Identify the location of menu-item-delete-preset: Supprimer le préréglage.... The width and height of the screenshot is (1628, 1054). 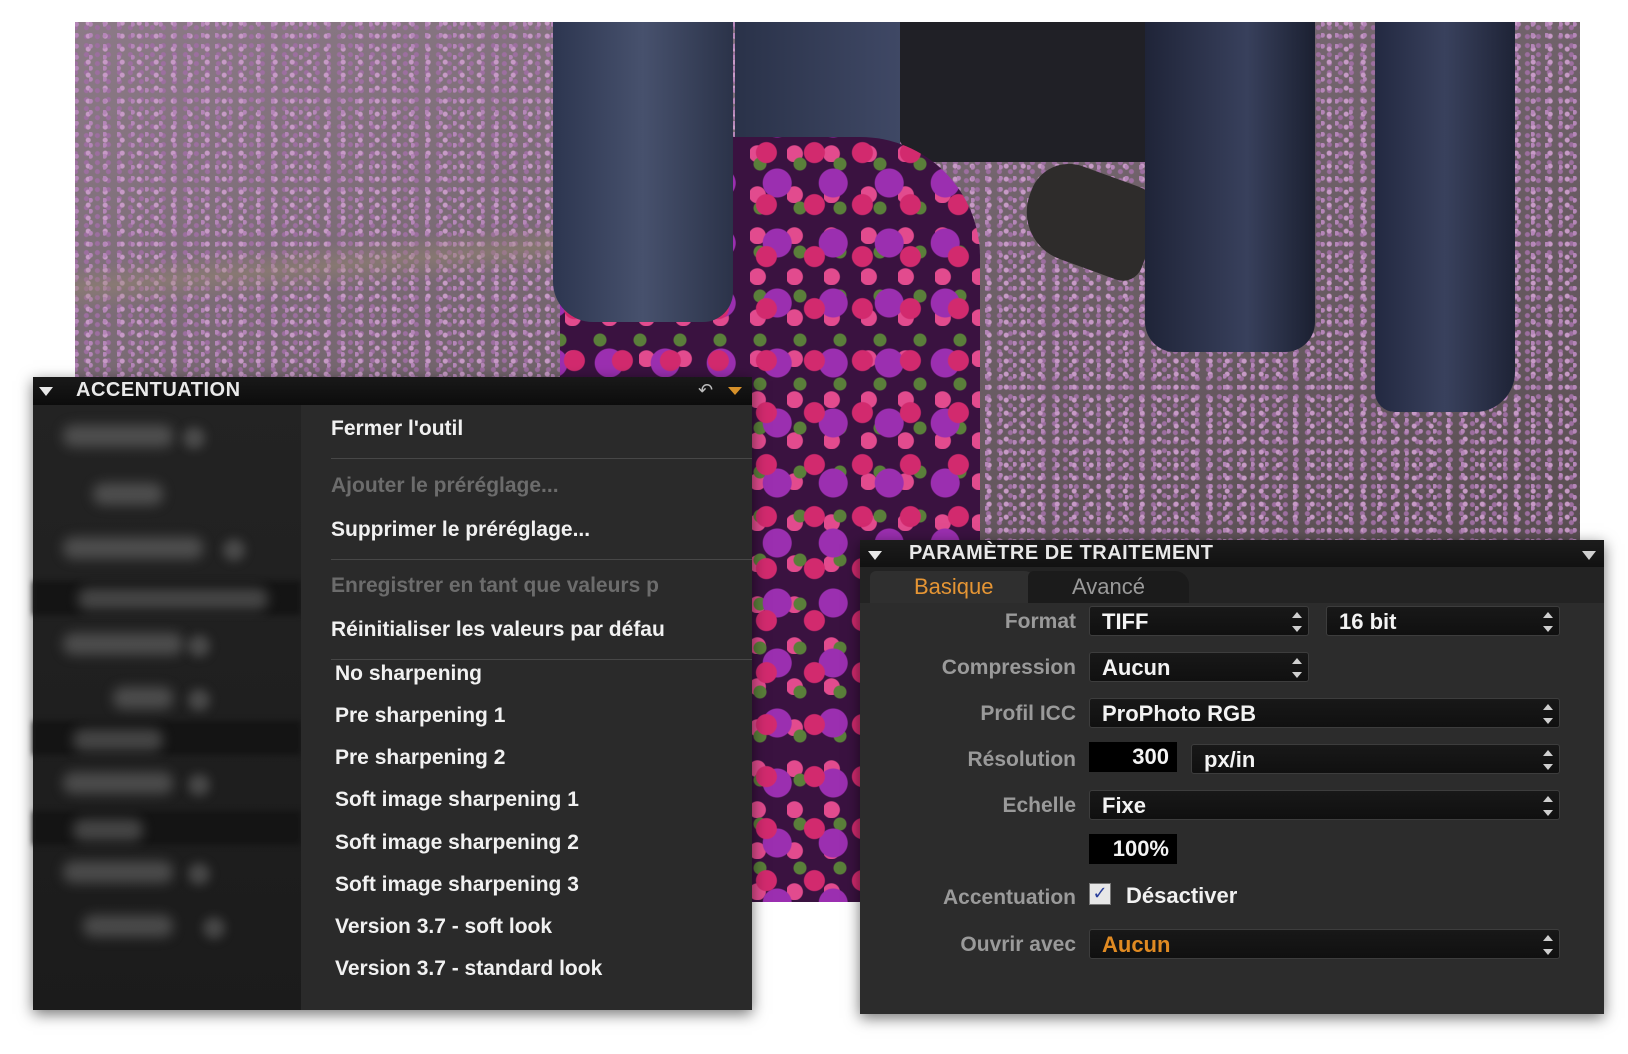
(460, 530).